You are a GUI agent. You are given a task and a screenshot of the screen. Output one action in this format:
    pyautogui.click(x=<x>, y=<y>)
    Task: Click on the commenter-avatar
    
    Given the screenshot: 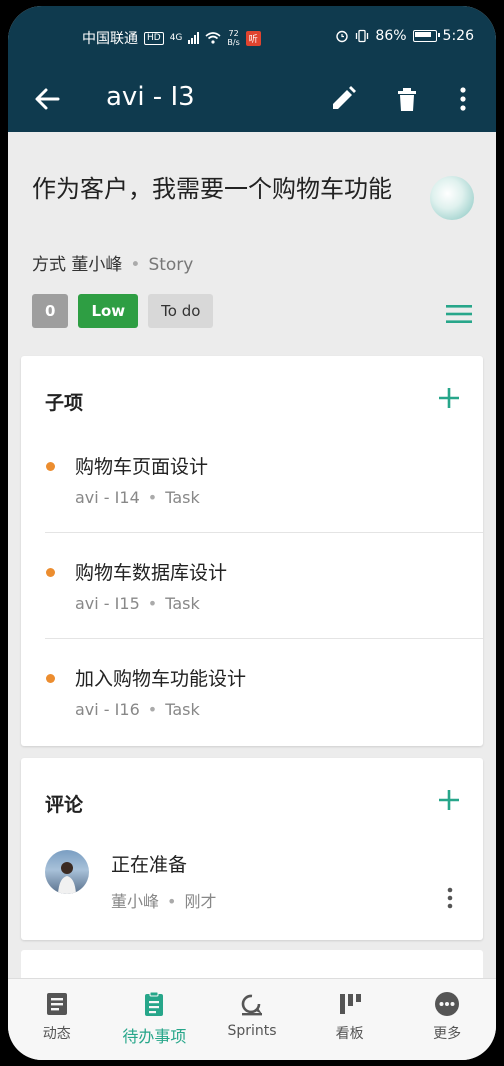 What is the action you would take?
    pyautogui.click(x=67, y=872)
    